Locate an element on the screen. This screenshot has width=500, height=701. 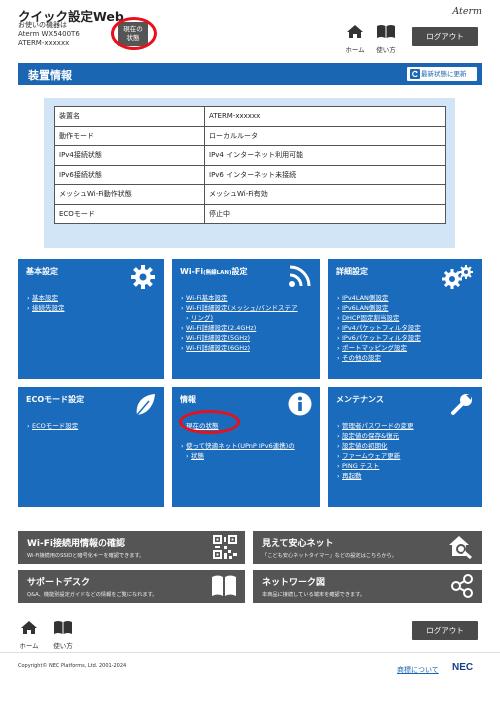
tile-links: ECOモード設定 is located at coordinates (52, 426).